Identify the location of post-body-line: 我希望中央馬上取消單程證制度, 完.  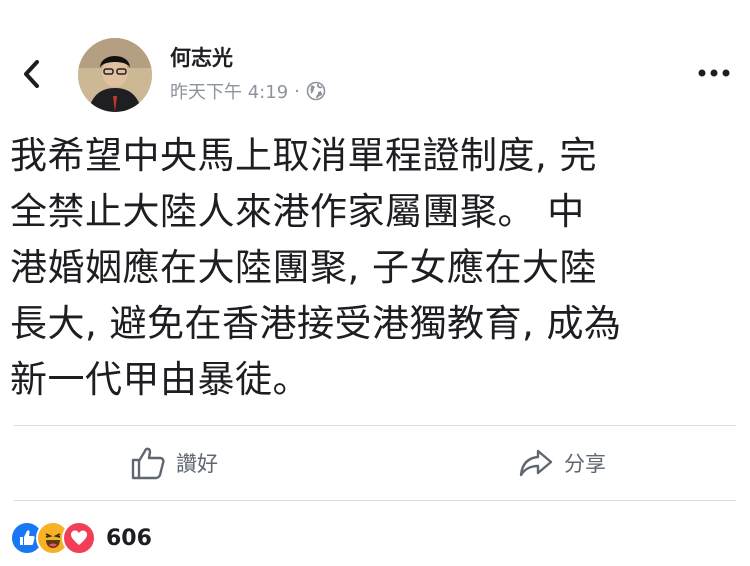
(304, 155).